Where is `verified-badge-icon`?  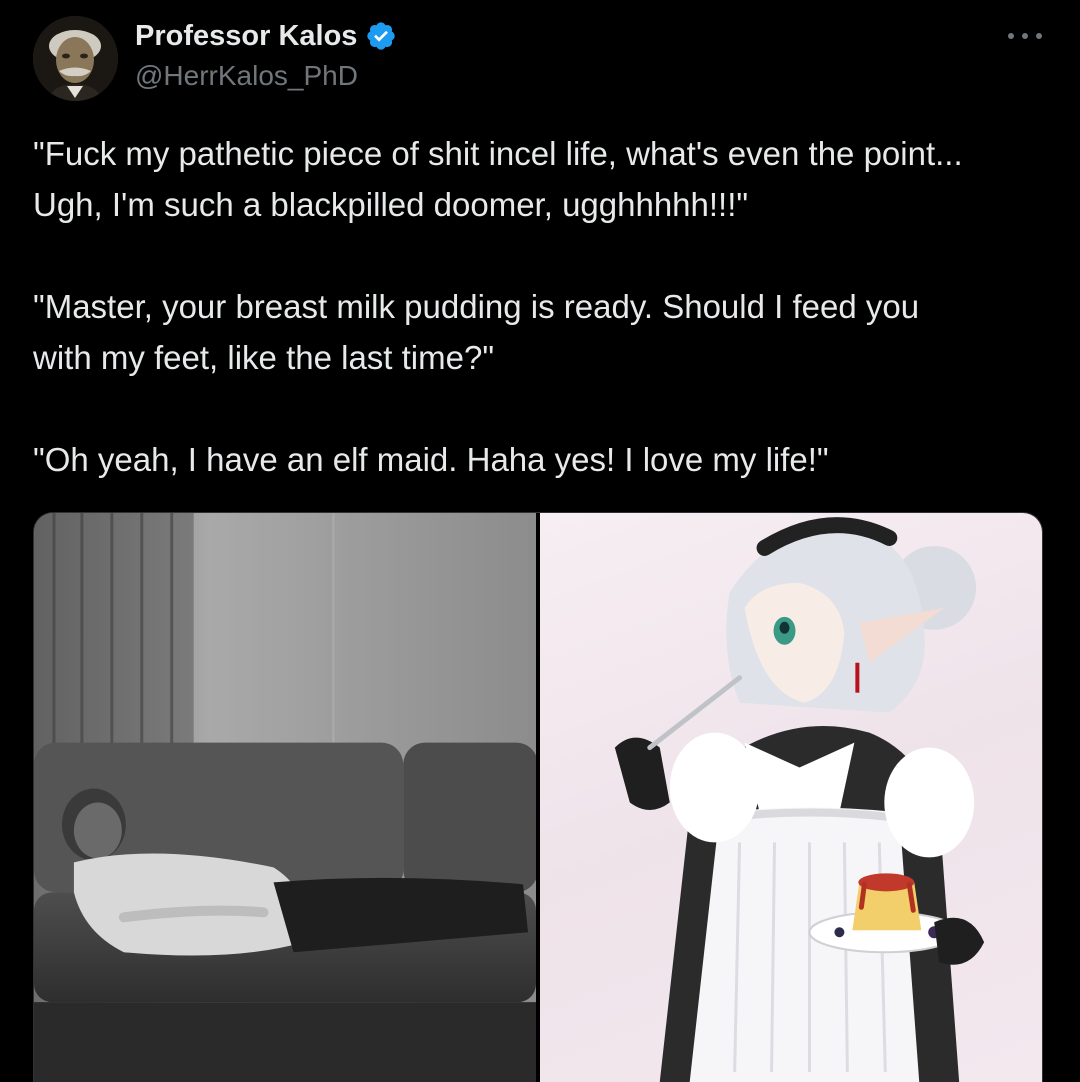 verified-badge-icon is located at coordinates (381, 36).